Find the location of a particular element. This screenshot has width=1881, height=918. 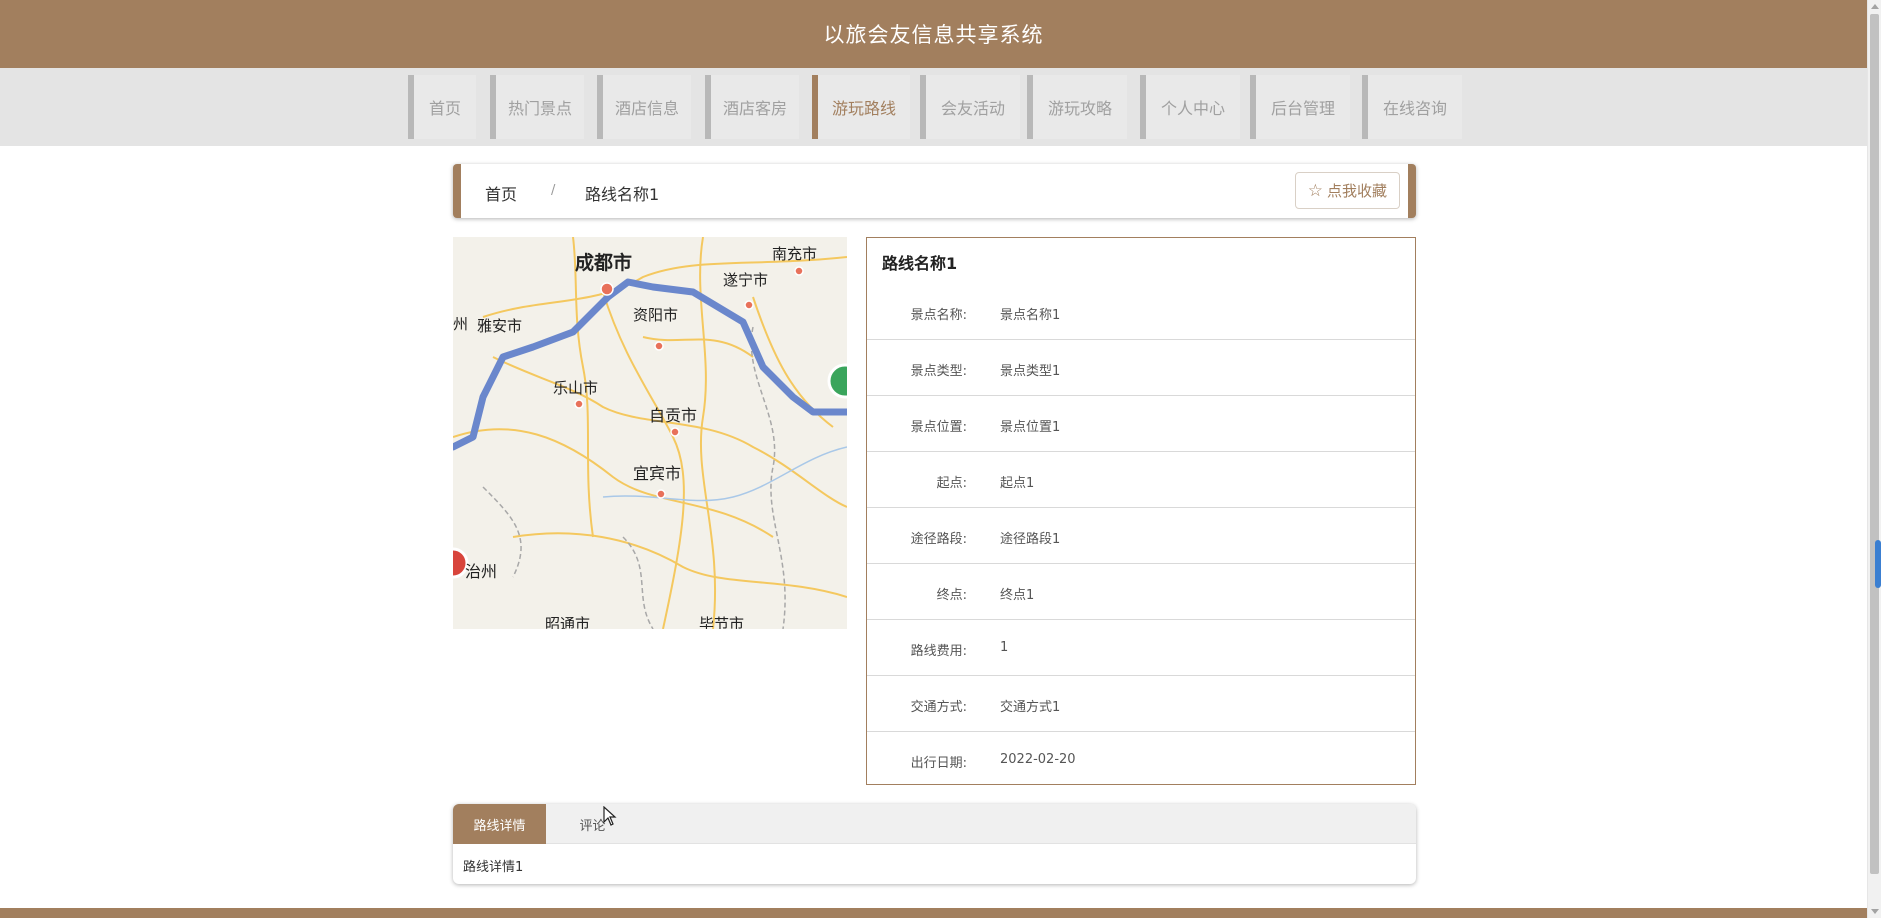

map-city-label: 州 is located at coordinates (460, 324).